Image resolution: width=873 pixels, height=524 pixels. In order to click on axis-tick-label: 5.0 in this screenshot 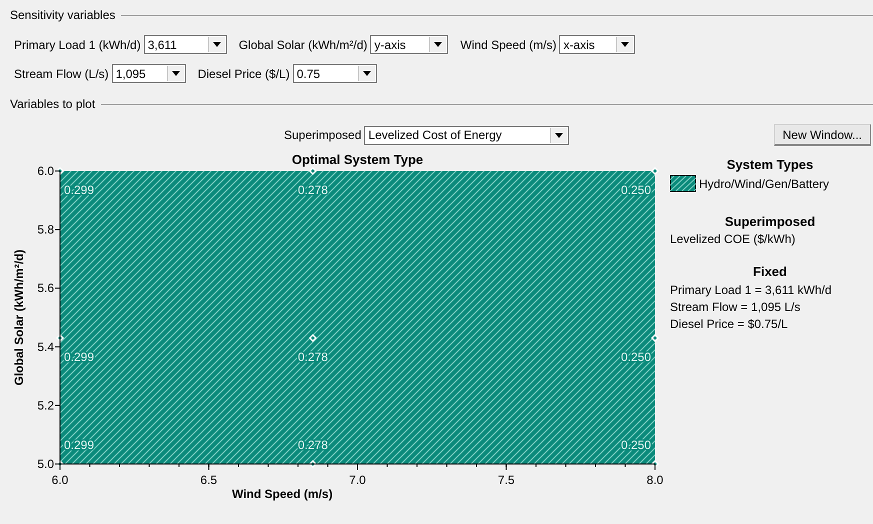, I will do `click(45, 464)`.